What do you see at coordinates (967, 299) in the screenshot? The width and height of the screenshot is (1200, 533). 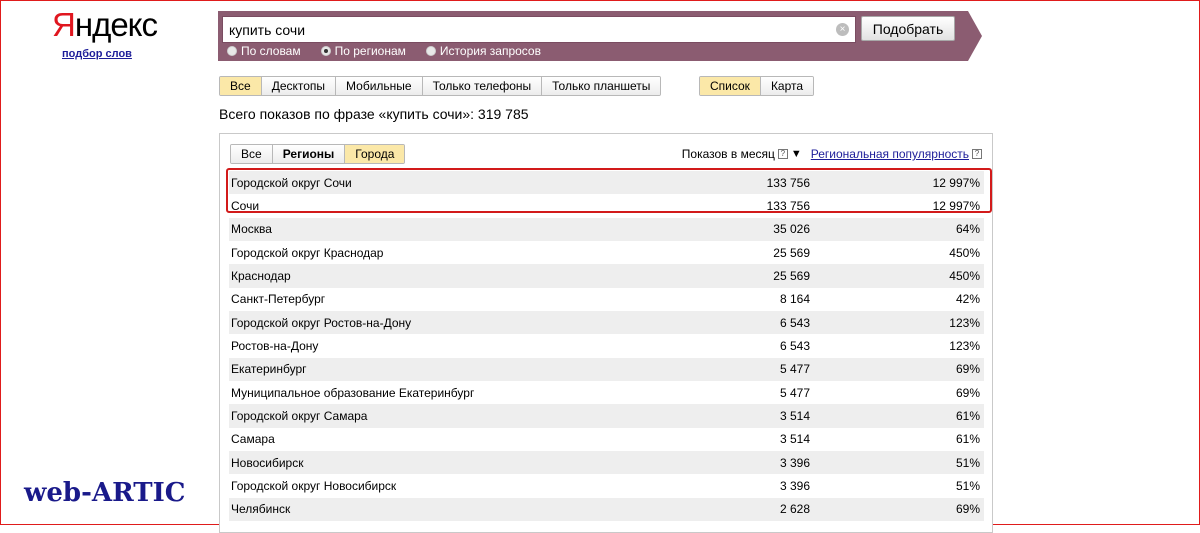 I see `popularity-value: 42%` at bounding box center [967, 299].